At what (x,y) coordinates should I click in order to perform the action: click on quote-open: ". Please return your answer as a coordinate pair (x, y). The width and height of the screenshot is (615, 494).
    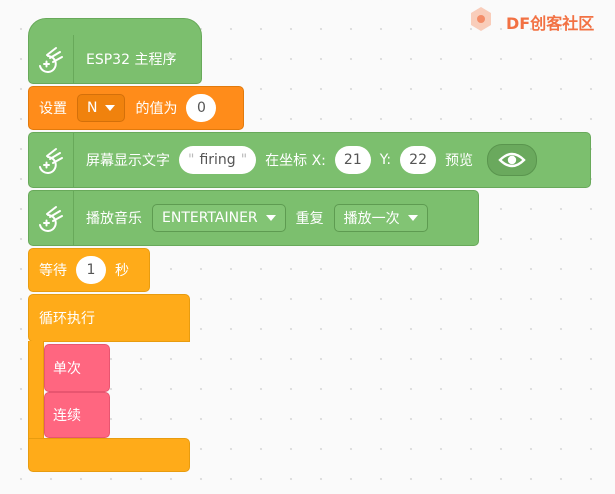
    Looking at the image, I should click on (191, 160).